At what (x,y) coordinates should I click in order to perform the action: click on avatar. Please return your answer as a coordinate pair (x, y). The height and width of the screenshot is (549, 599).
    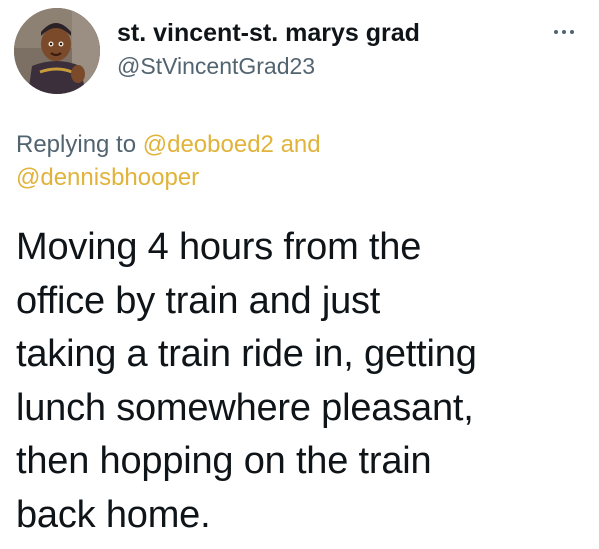
    Looking at the image, I should click on (57, 51).